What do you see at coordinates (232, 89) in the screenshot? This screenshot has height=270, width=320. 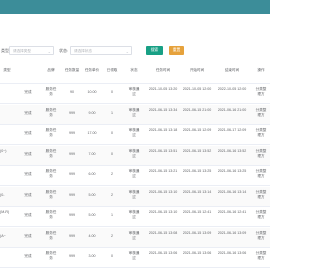 I see `table-cell: 2022-10-05 12:00` at bounding box center [232, 89].